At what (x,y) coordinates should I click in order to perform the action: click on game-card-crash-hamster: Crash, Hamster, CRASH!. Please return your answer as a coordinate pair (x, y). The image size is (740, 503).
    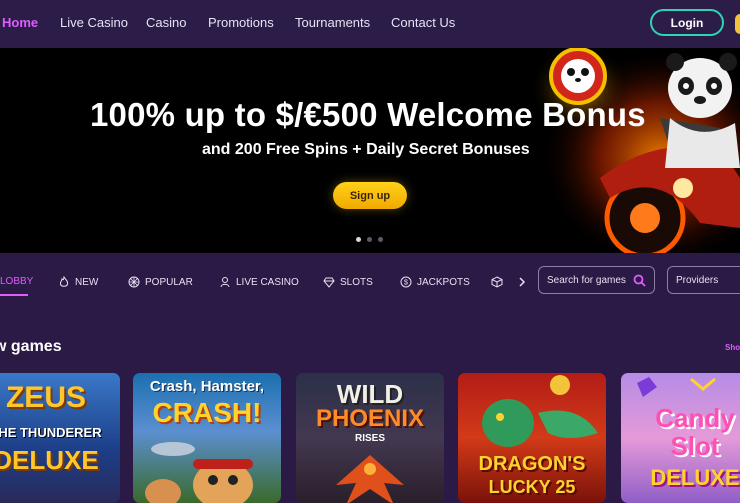
    Looking at the image, I should click on (207, 438).